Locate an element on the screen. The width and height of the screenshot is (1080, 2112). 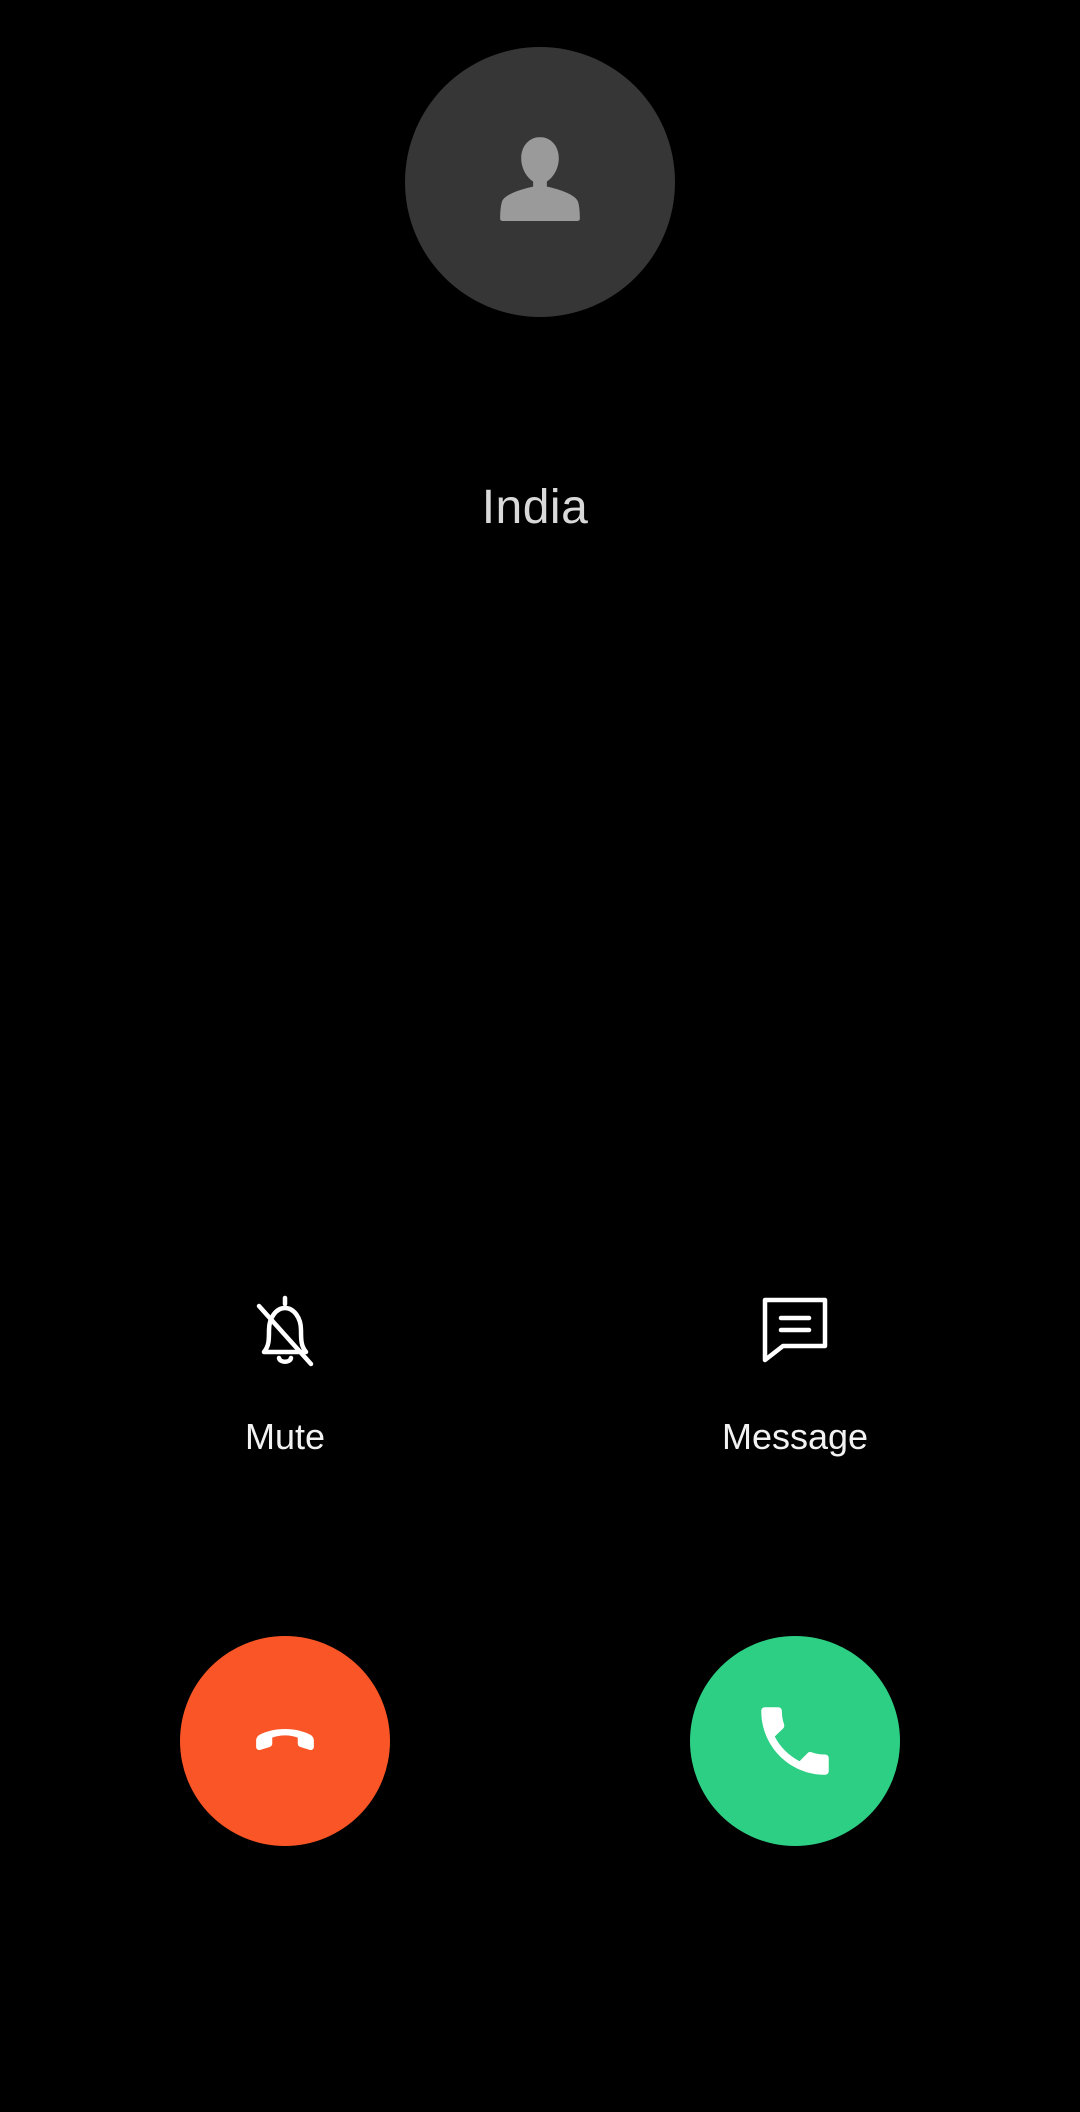
phone-answer-icon is located at coordinates (795, 1741).